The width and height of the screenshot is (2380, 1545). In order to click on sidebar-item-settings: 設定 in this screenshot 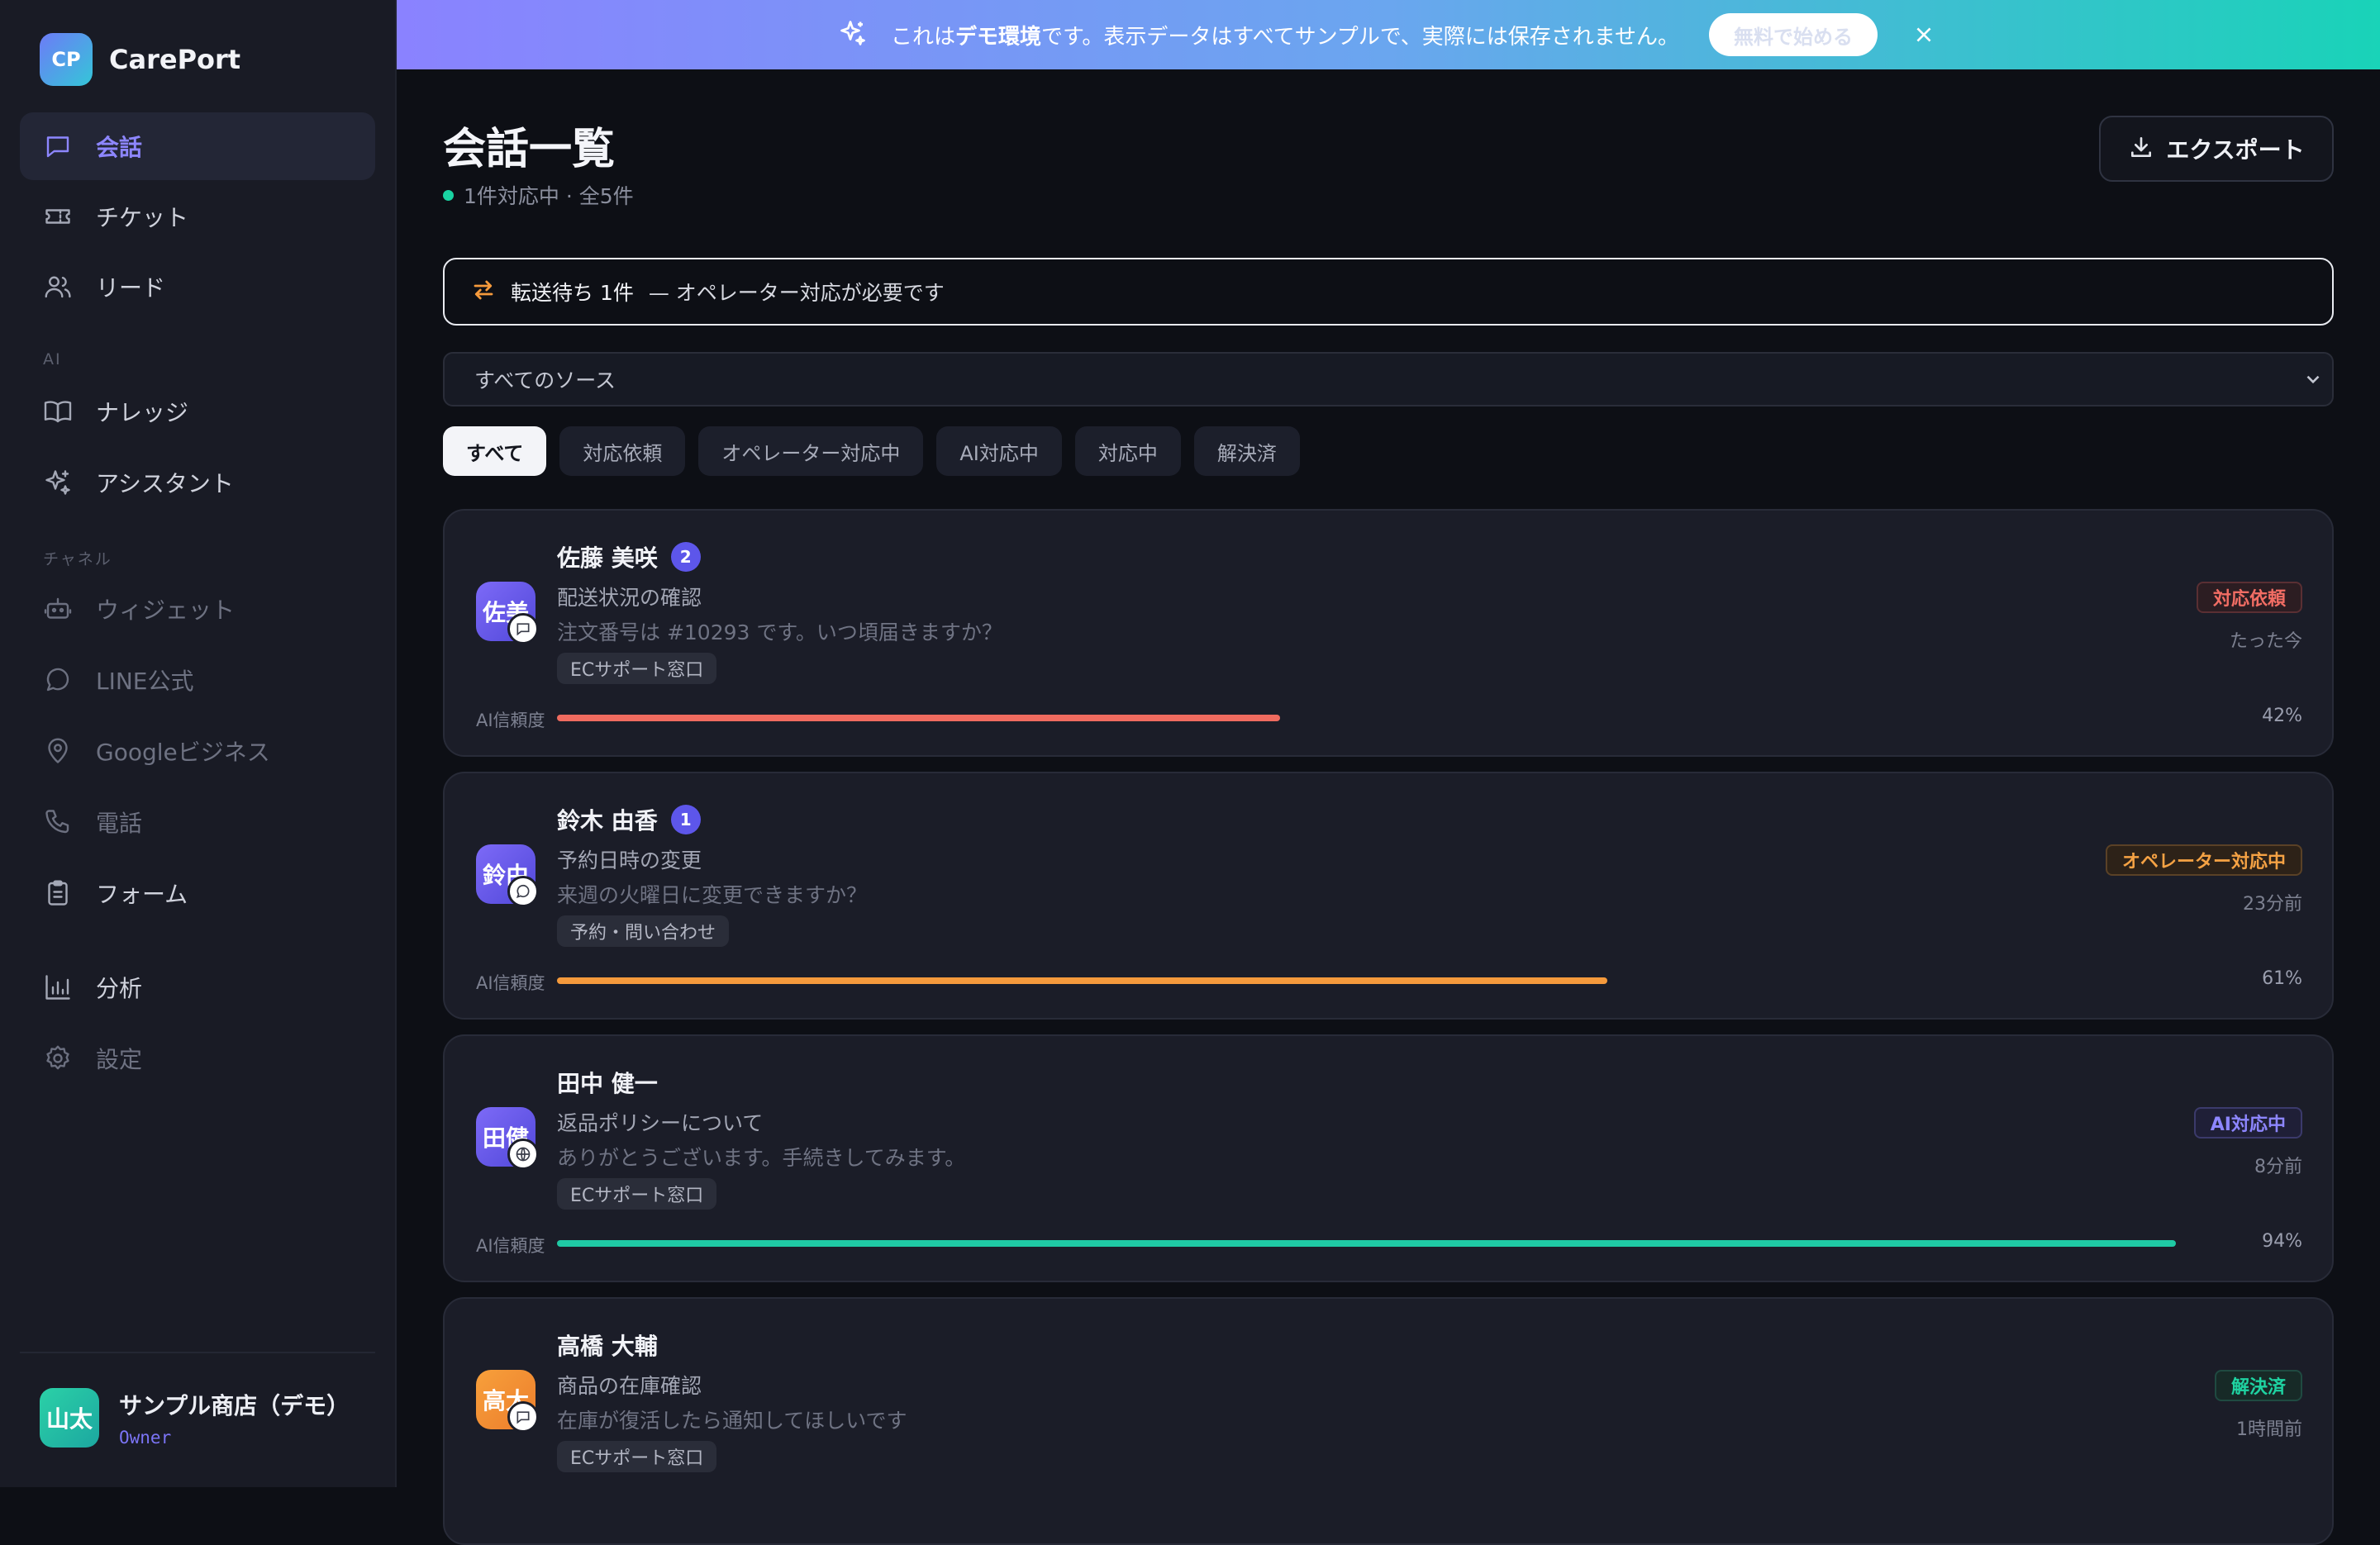, I will do `click(197, 1058)`.